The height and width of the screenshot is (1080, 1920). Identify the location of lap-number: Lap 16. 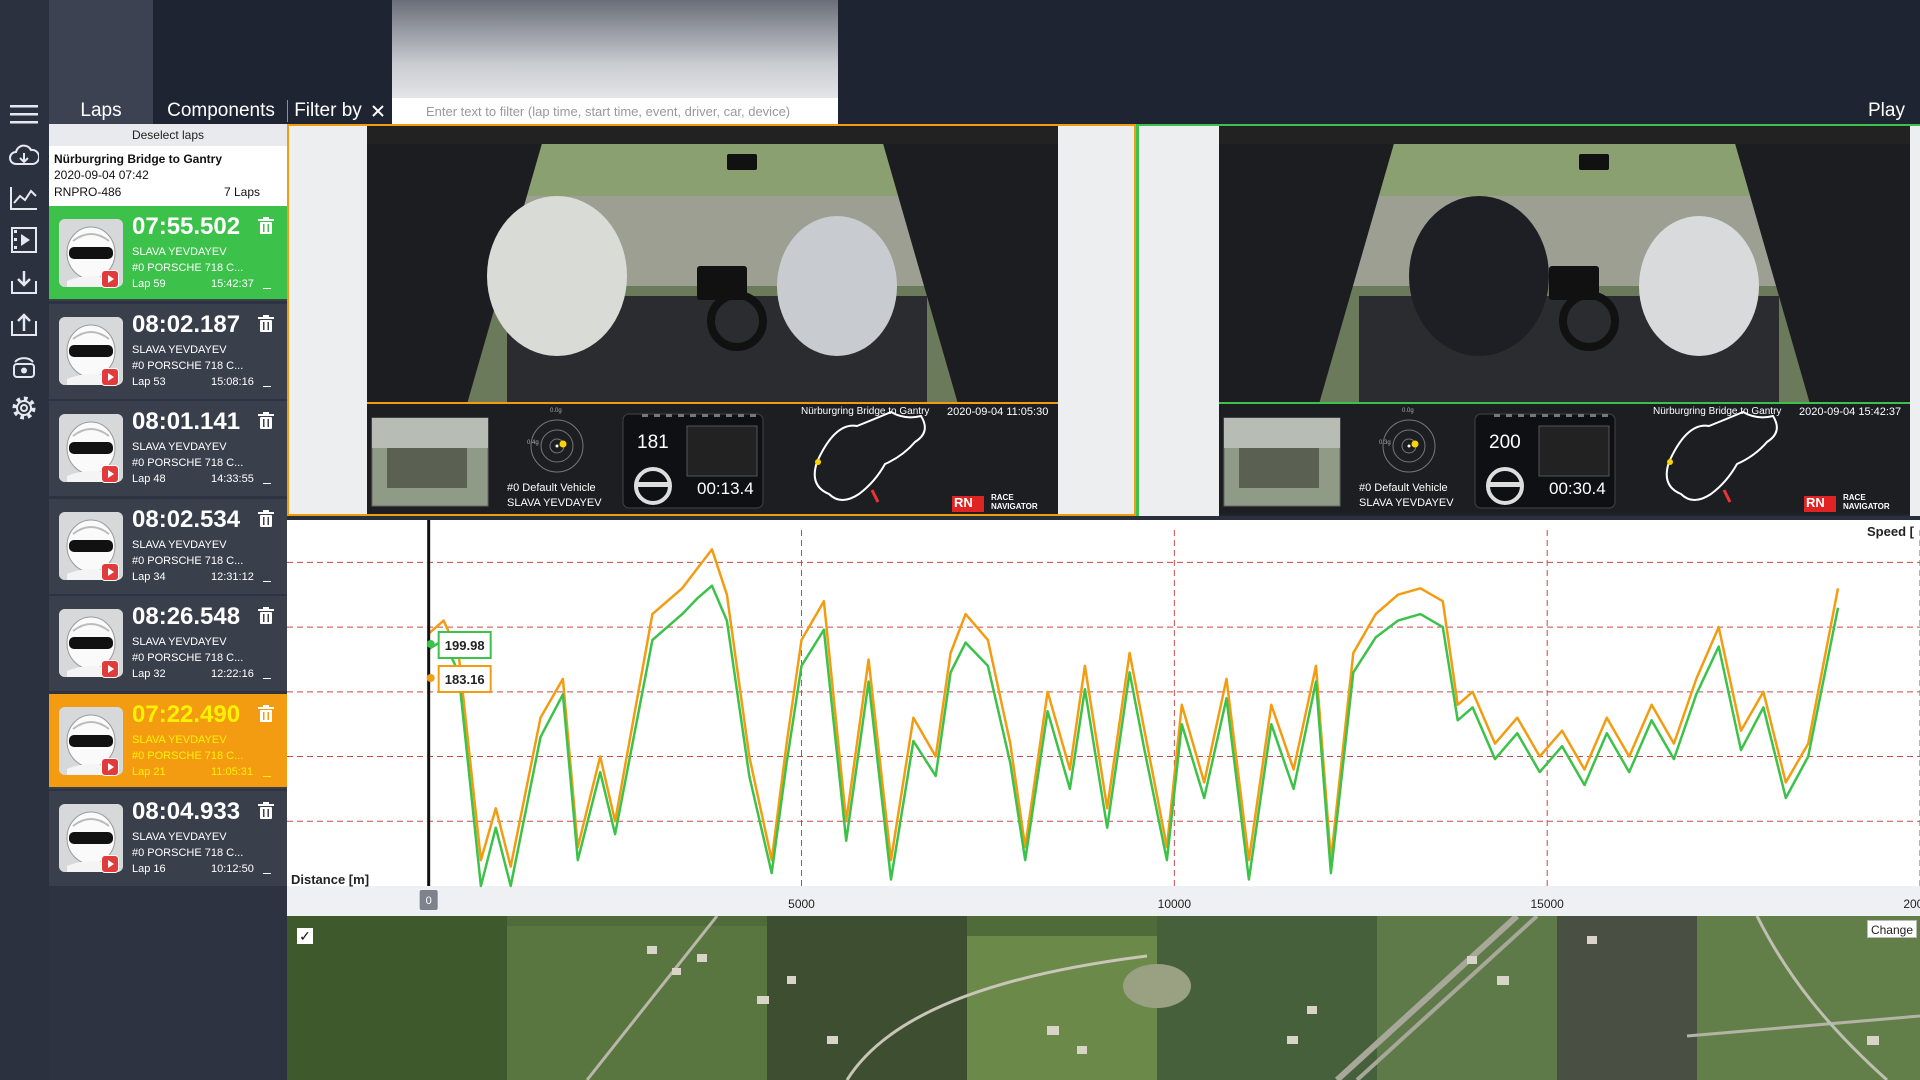
(149, 869).